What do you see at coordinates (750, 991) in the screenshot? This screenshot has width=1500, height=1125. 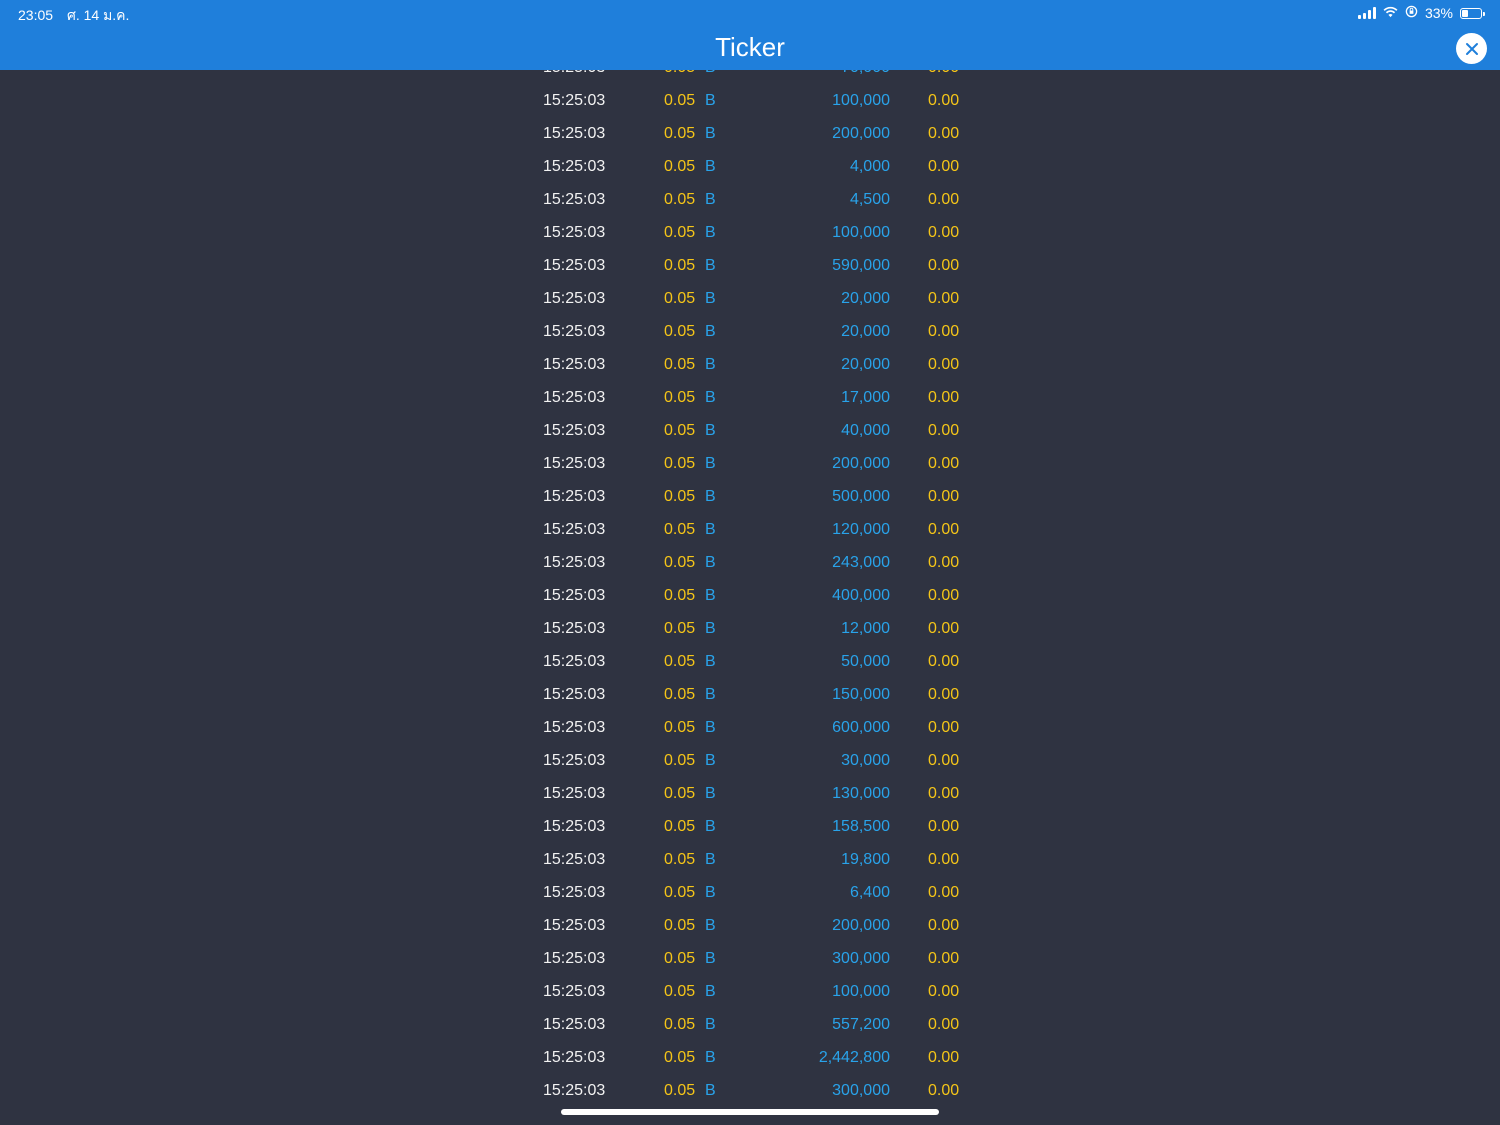 I see `ticker-row: 15:25:03 0.05 B 100,000 0.00` at bounding box center [750, 991].